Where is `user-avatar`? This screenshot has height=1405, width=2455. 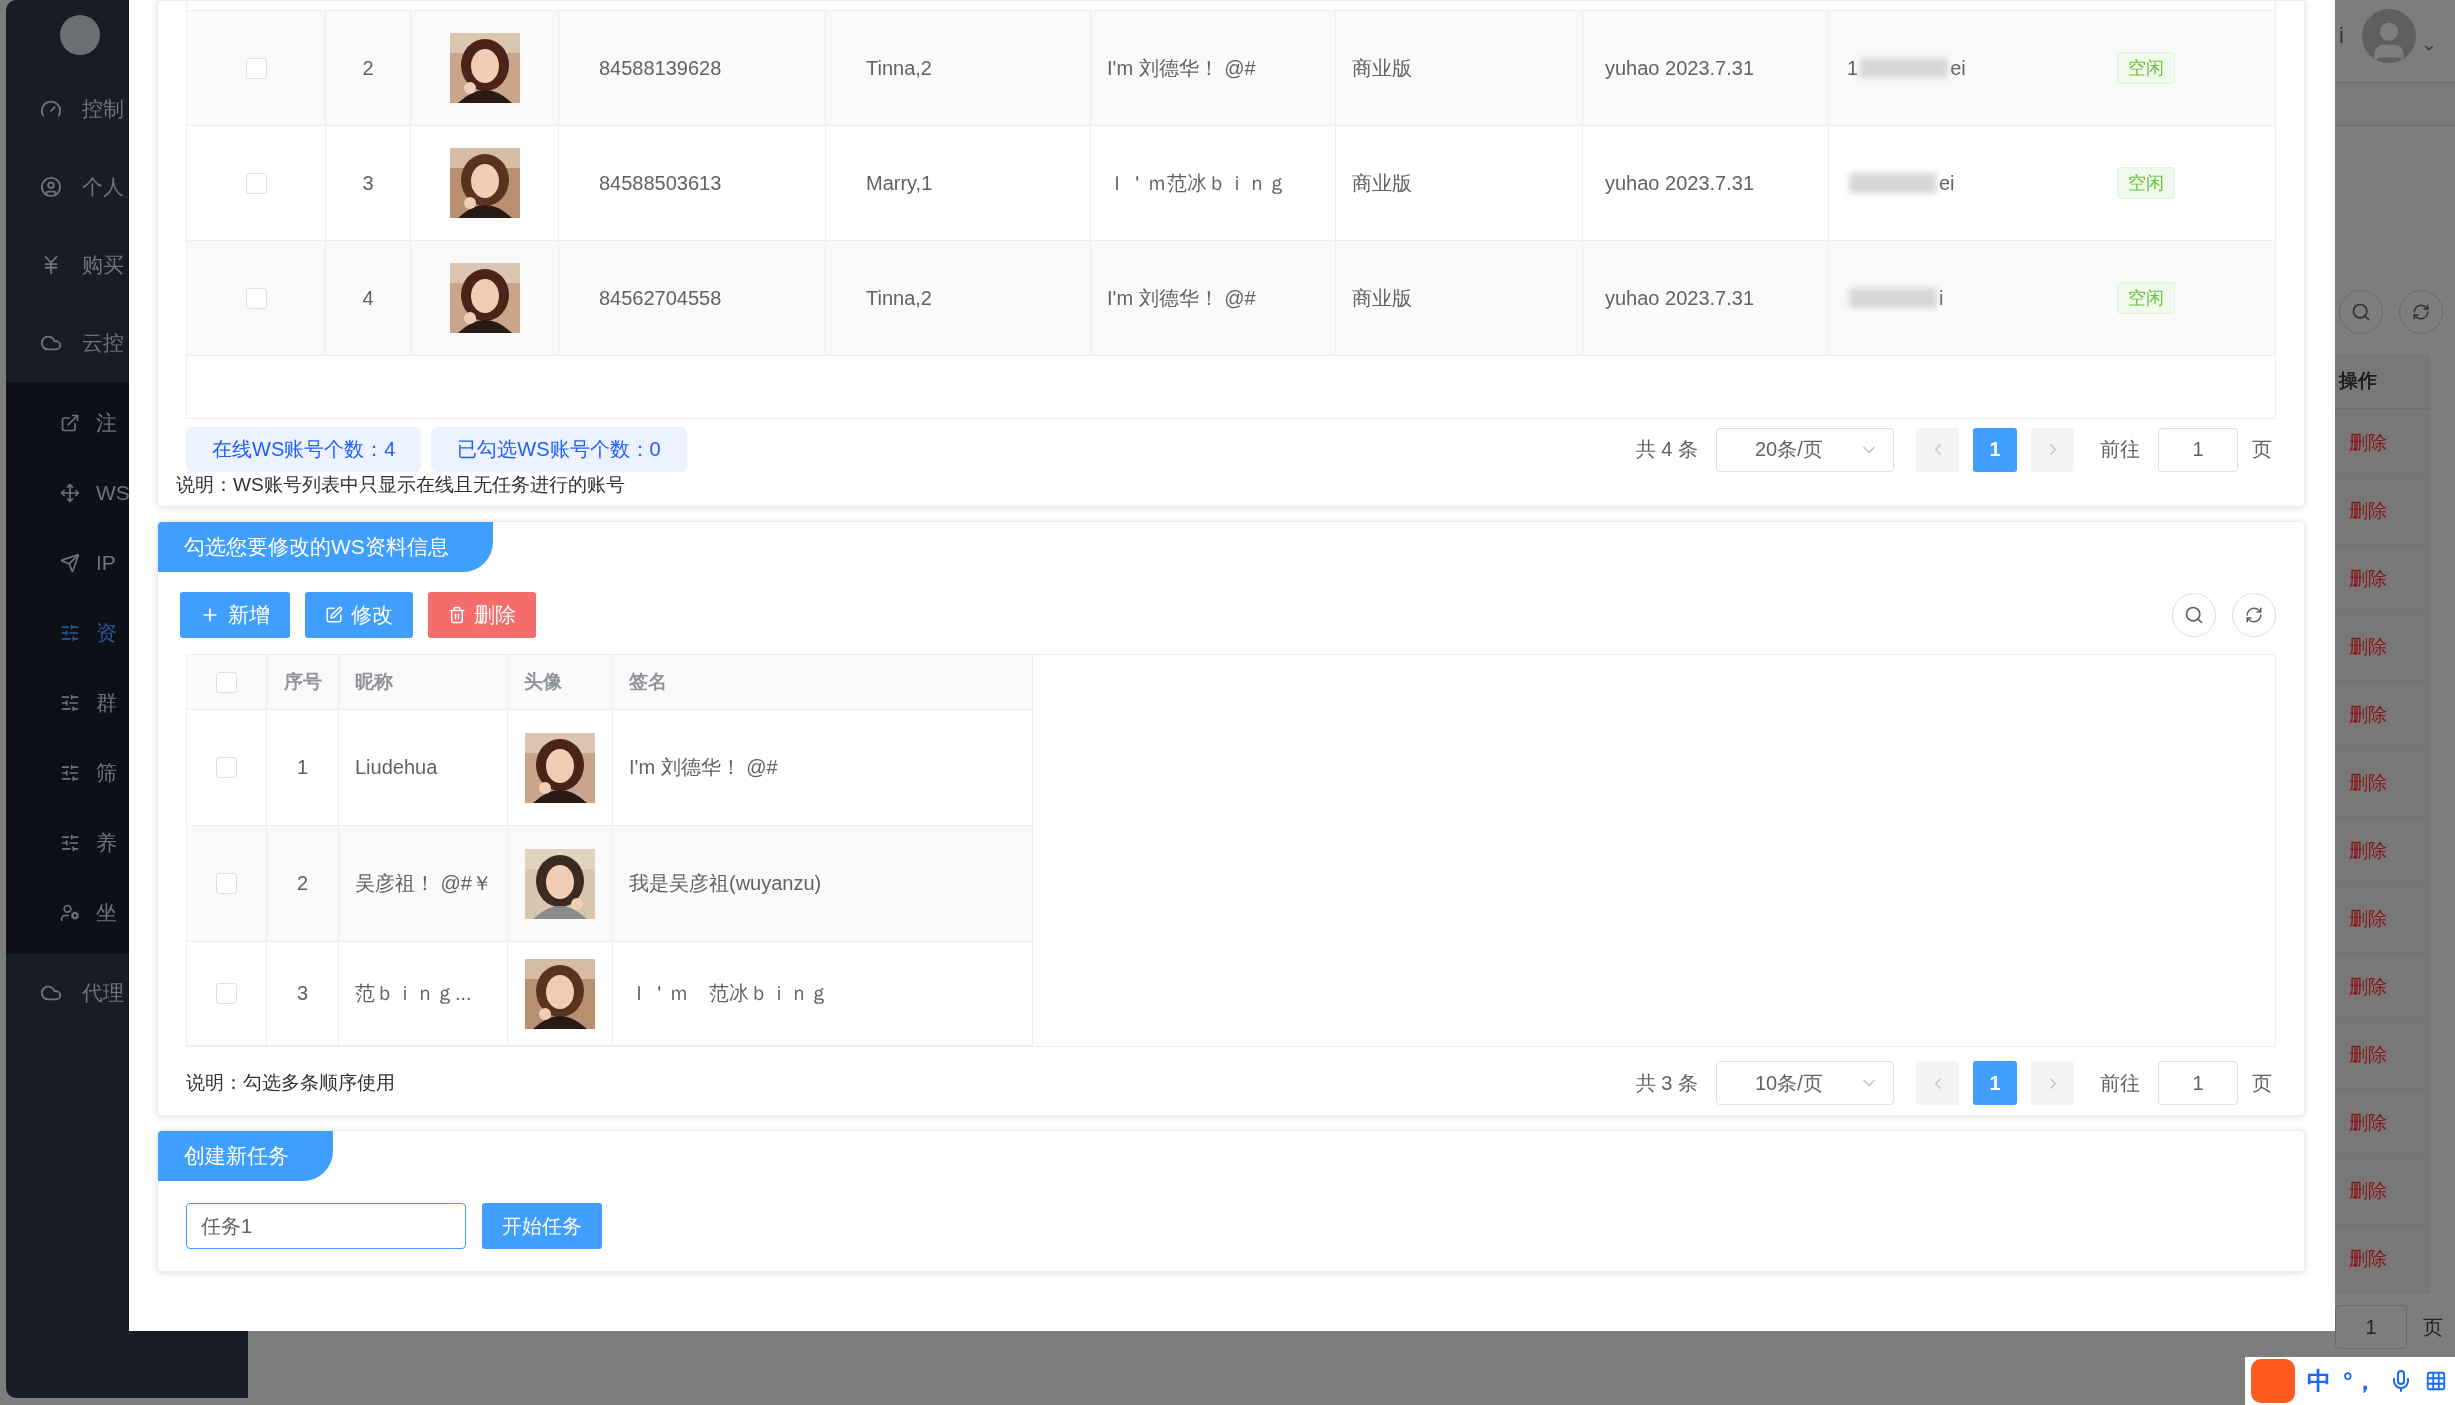 user-avatar is located at coordinates (2388, 36).